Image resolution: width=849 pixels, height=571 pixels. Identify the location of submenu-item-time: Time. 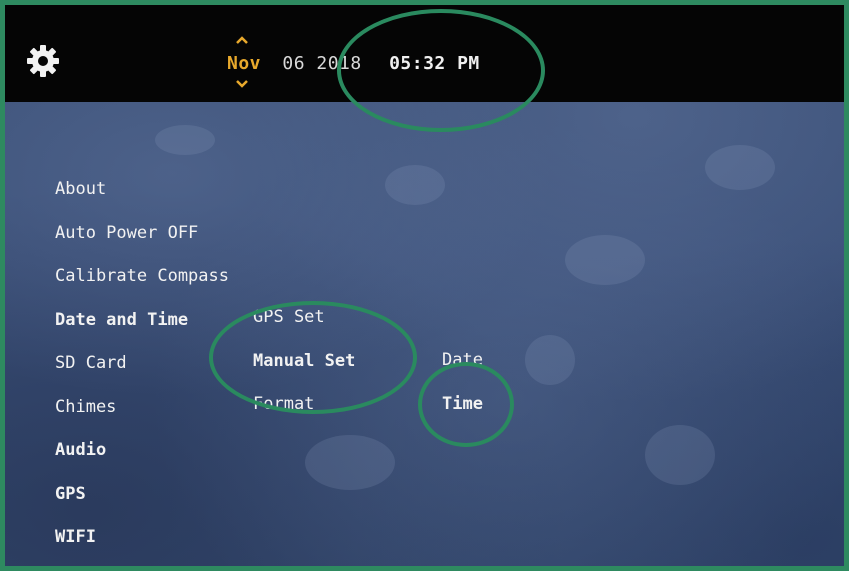
(462, 414).